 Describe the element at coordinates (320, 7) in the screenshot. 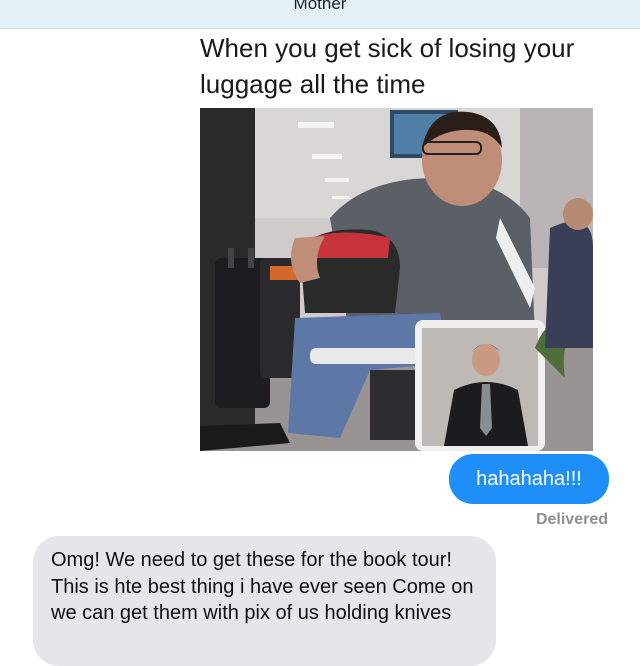

I see `contact-name: Mother` at that location.